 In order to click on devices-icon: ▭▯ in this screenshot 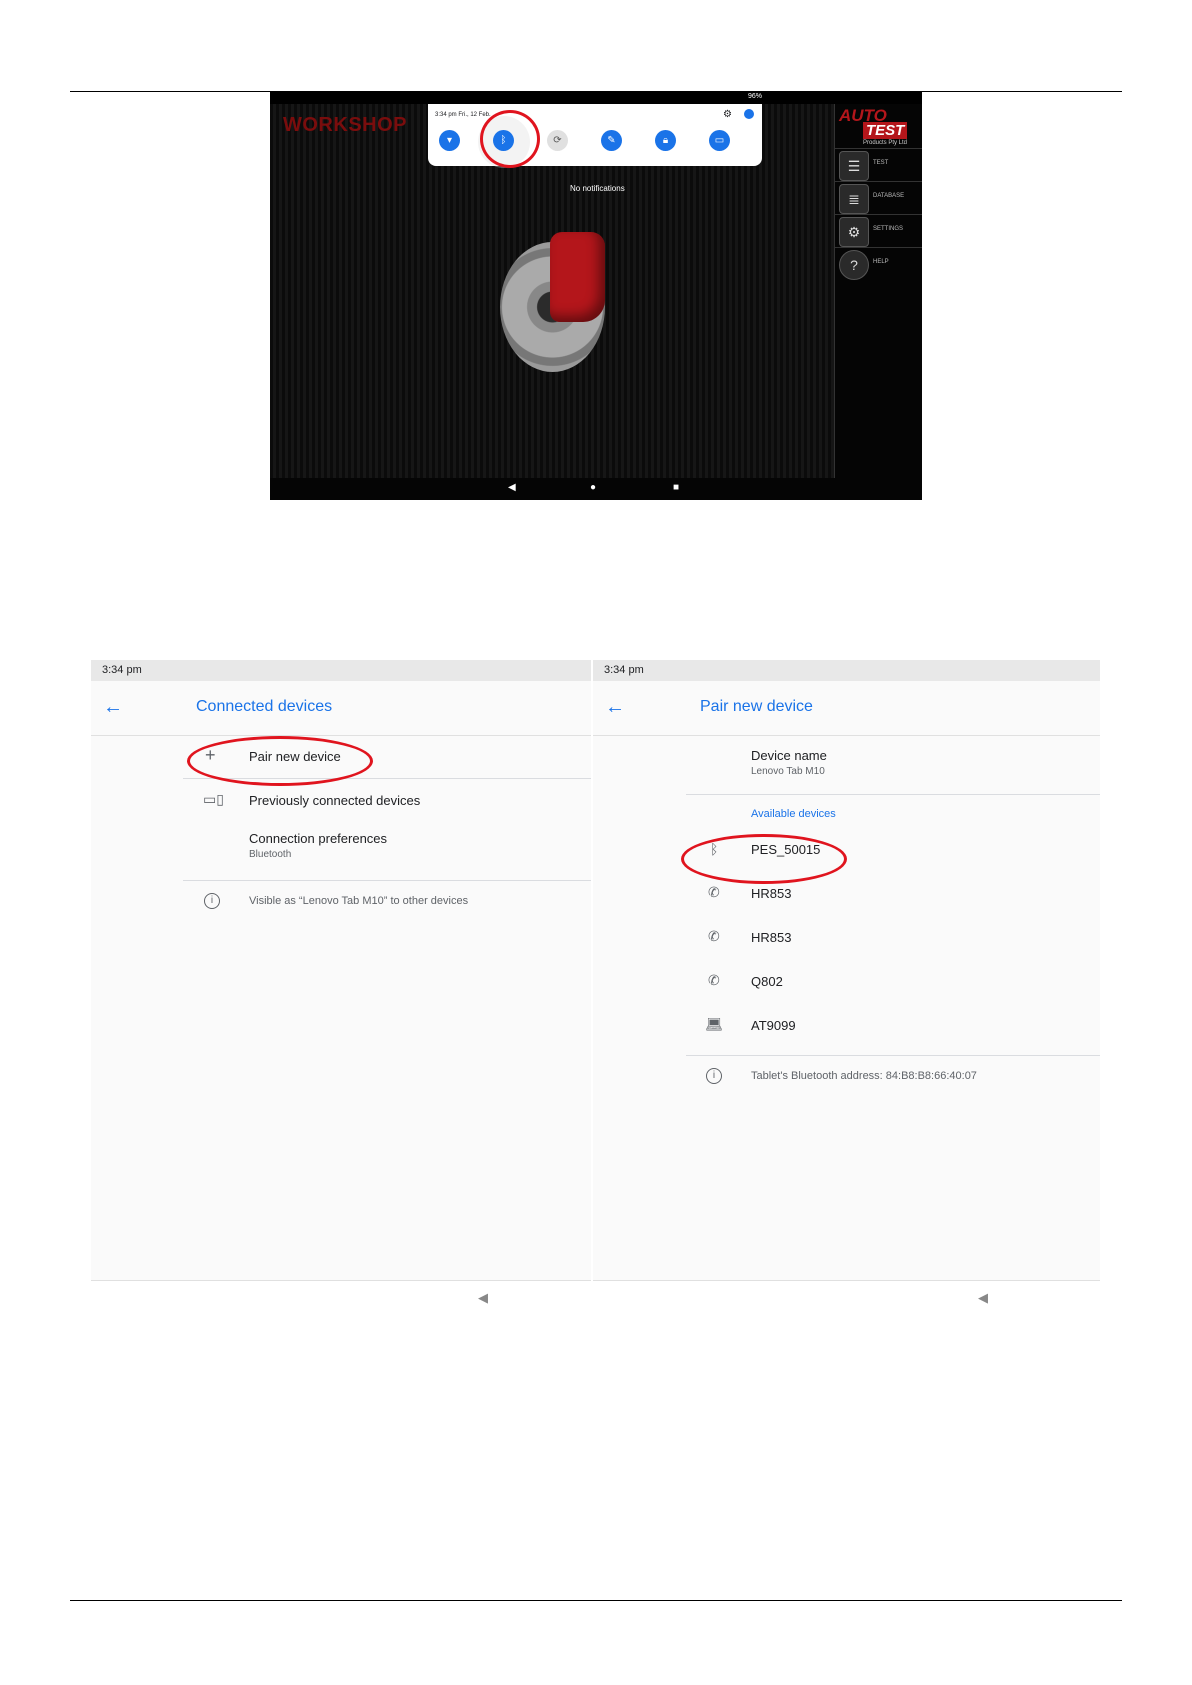, I will do `click(213, 799)`.